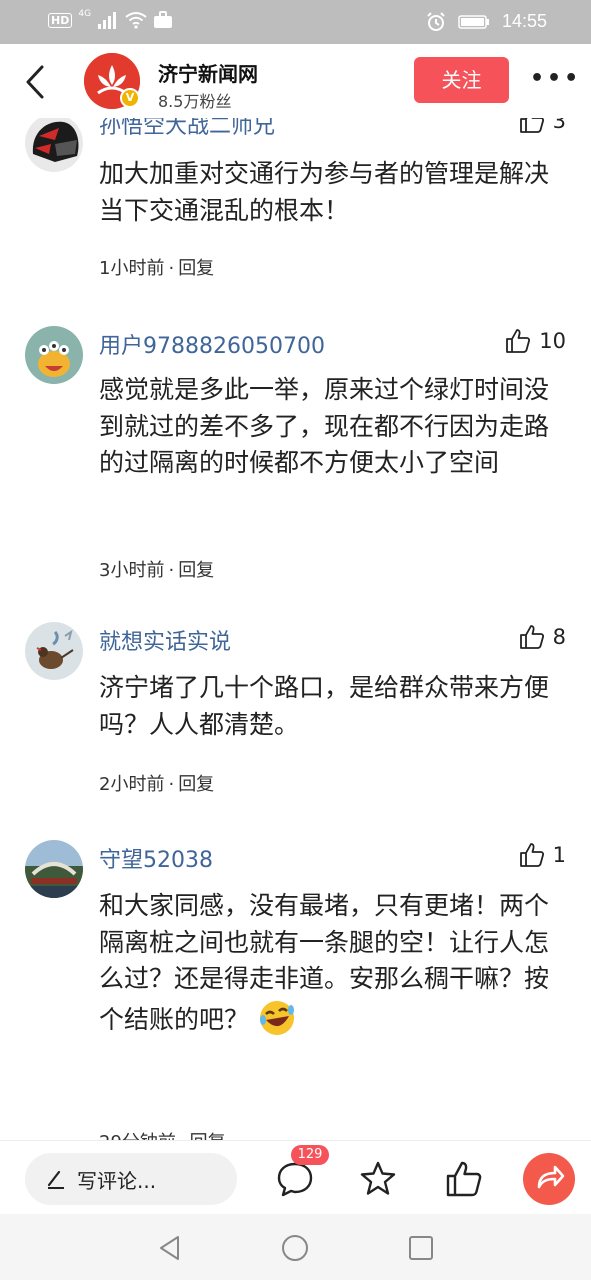 This screenshot has height=1280, width=591. Describe the element at coordinates (524, 21) in the screenshot. I see `clock: 14:55` at that location.